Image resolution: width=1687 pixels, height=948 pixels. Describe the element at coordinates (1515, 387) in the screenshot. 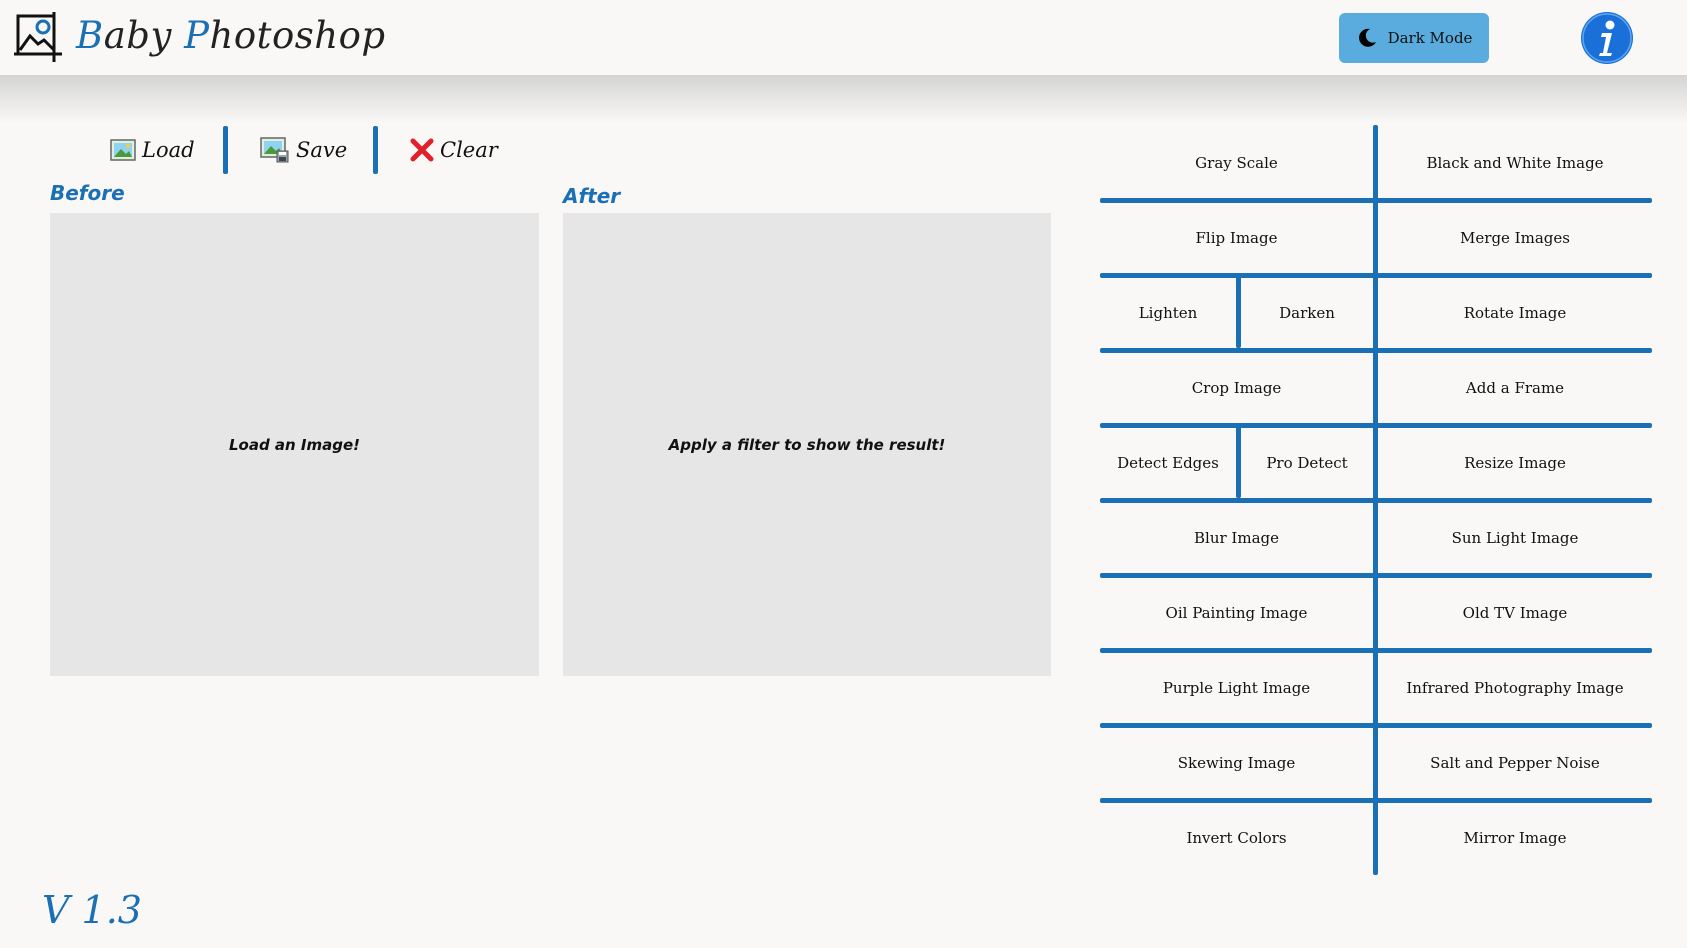

I see `add-frame-button: Add a Frame` at that location.